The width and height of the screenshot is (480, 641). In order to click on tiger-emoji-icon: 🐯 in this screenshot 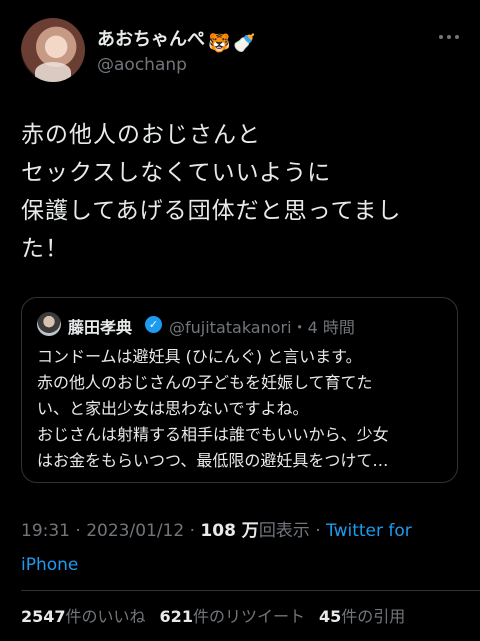, I will do `click(219, 43)`.